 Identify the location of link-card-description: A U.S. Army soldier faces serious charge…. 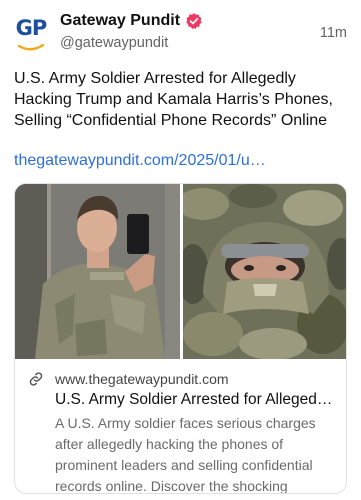
(185, 454).